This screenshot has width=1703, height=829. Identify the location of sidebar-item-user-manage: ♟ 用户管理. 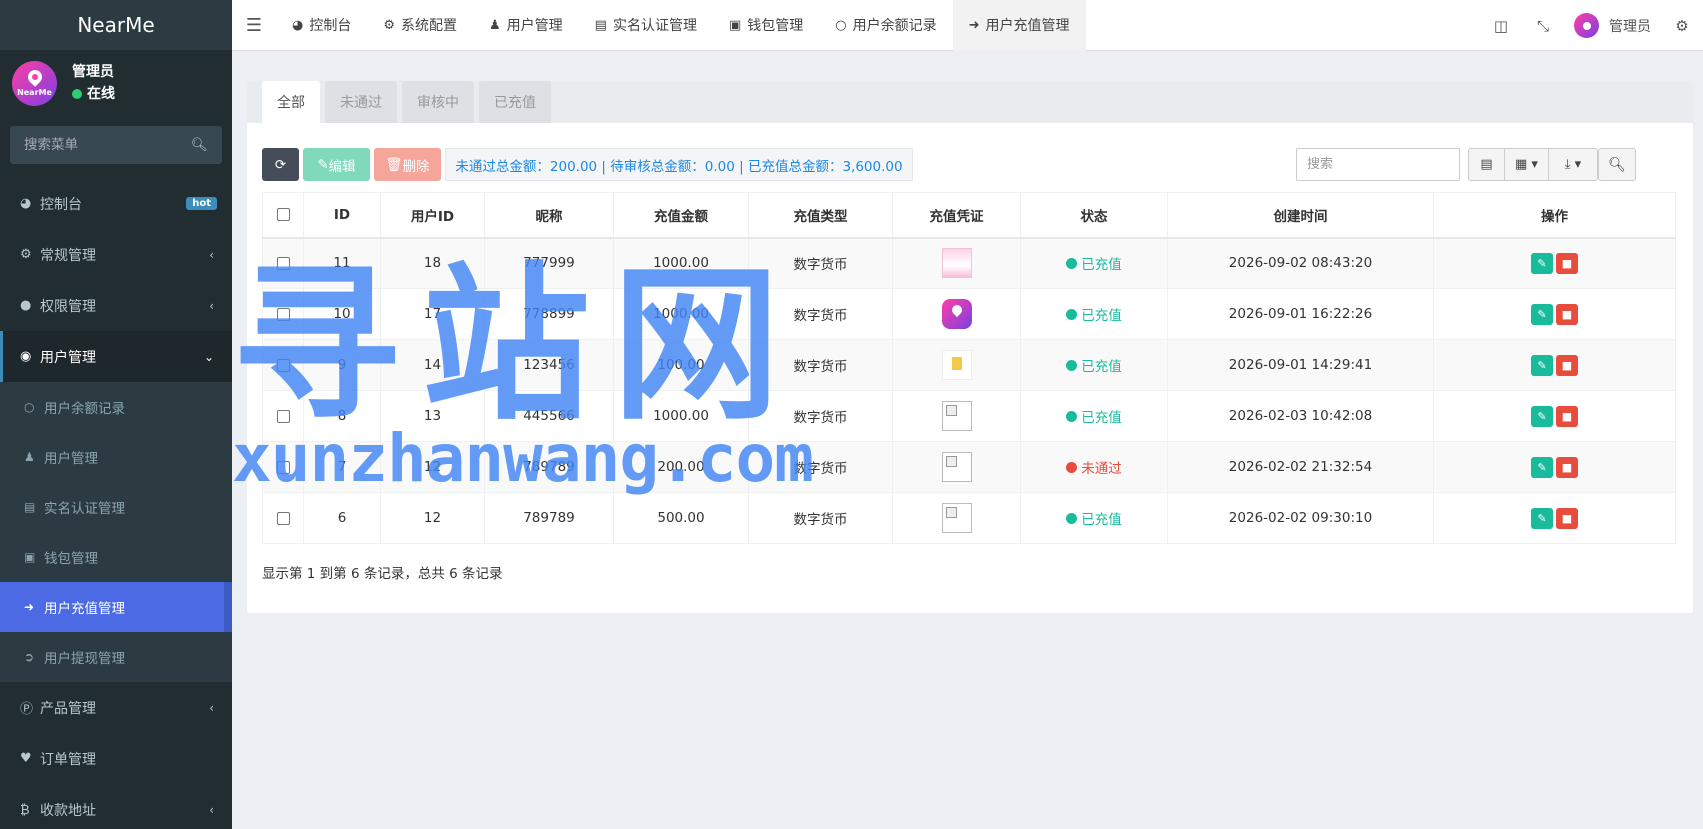
(116, 457).